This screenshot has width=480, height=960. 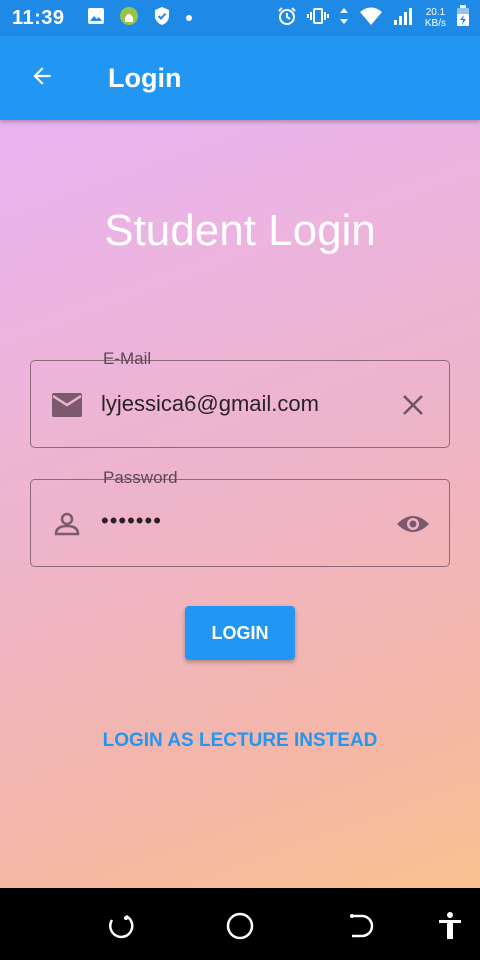 I want to click on app-bar-title: Login, so click(x=145, y=77).